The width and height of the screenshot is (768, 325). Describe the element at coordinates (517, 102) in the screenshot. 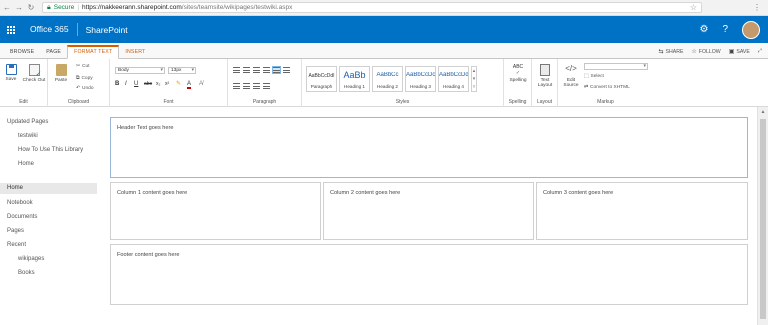

I see `group-spelling-label: Spelling` at that location.